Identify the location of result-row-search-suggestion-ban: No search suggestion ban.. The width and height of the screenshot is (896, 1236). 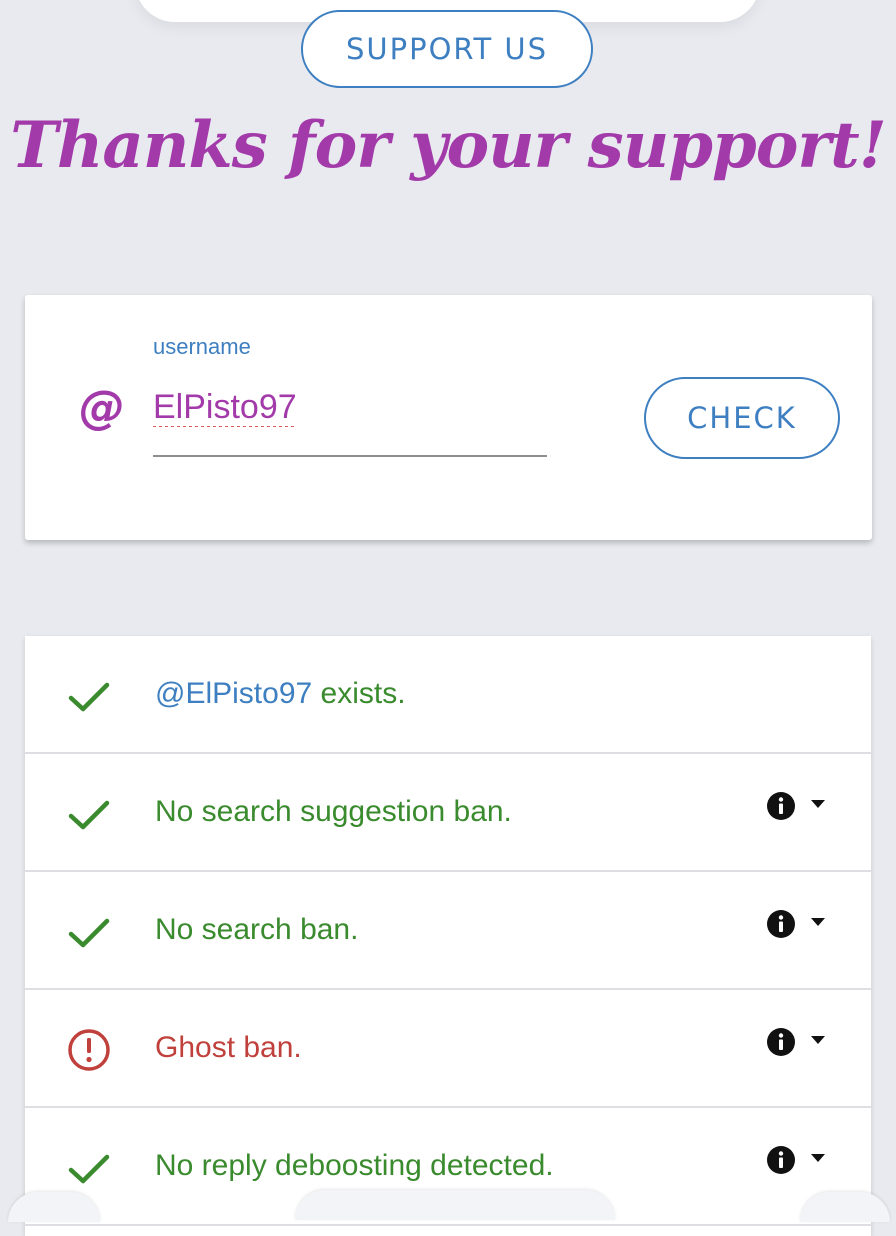
(448, 813).